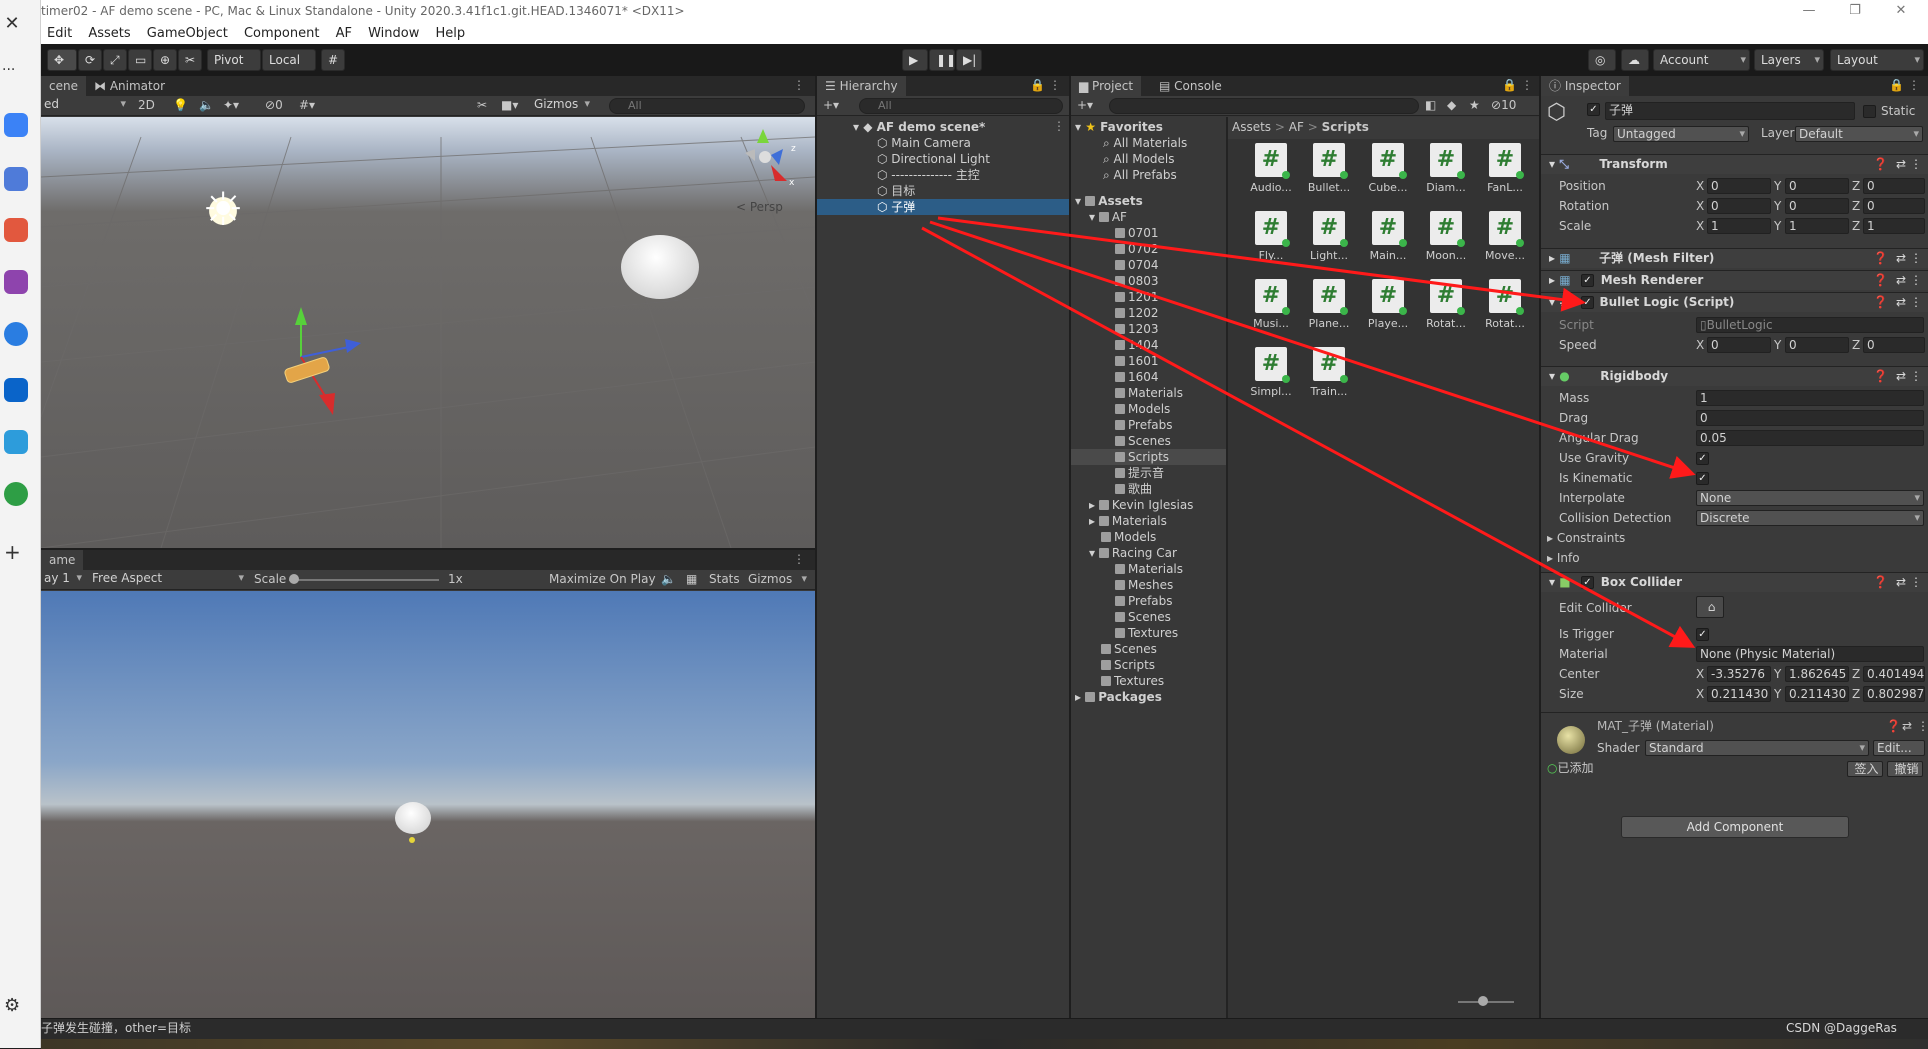 The width and height of the screenshot is (1928, 1049). Describe the element at coordinates (1563, 558) in the screenshot. I see `info-foldout: ▸ Info` at that location.